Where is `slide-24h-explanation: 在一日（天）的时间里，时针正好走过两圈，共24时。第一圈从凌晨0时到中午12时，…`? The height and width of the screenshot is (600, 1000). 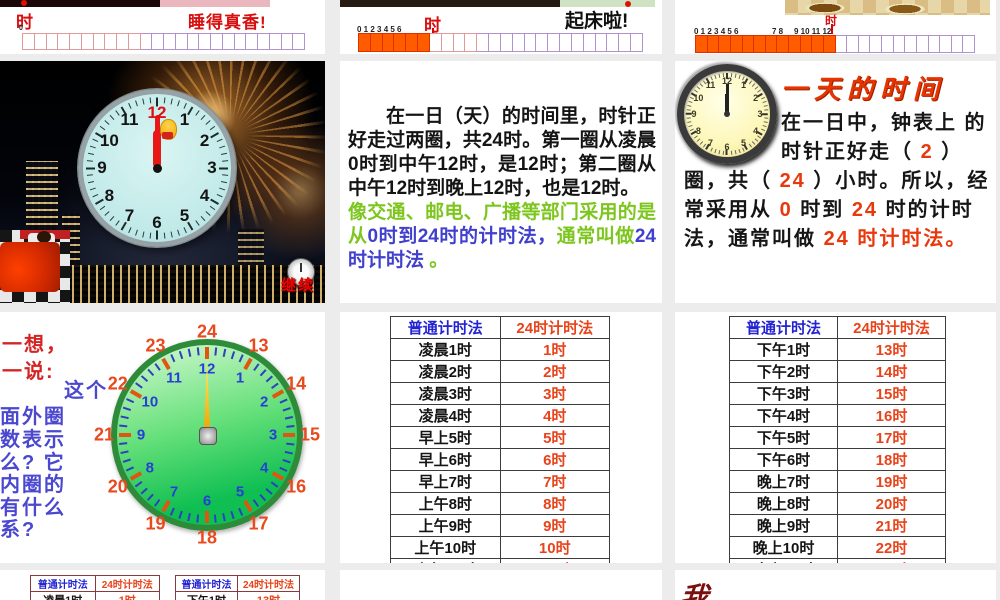 slide-24h-explanation: 在一日（天）的时间里，时针正好走过两圈，共24时。第一圈从凌晨0时到中午12时，… is located at coordinates (501, 182).